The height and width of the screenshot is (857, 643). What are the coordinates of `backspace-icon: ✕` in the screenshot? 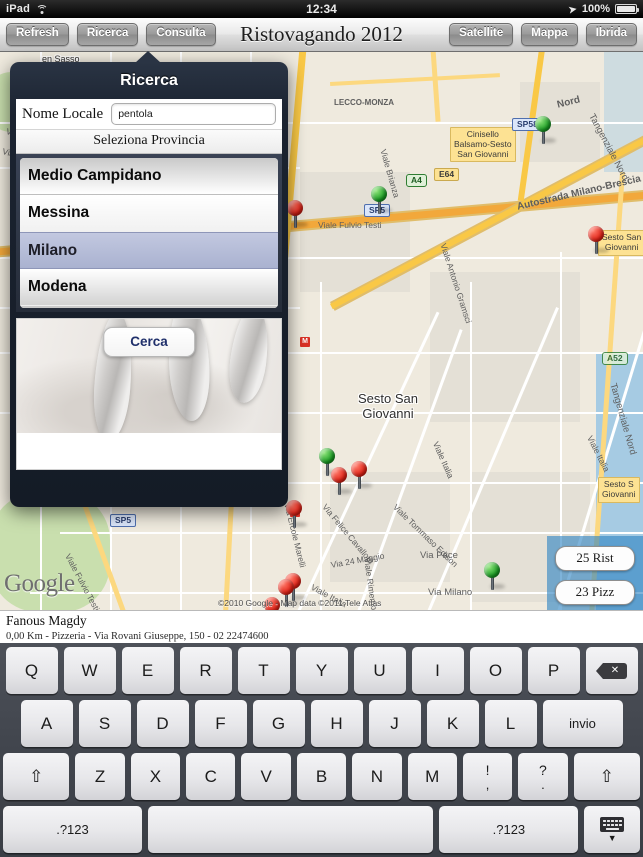 It's located at (611, 670).